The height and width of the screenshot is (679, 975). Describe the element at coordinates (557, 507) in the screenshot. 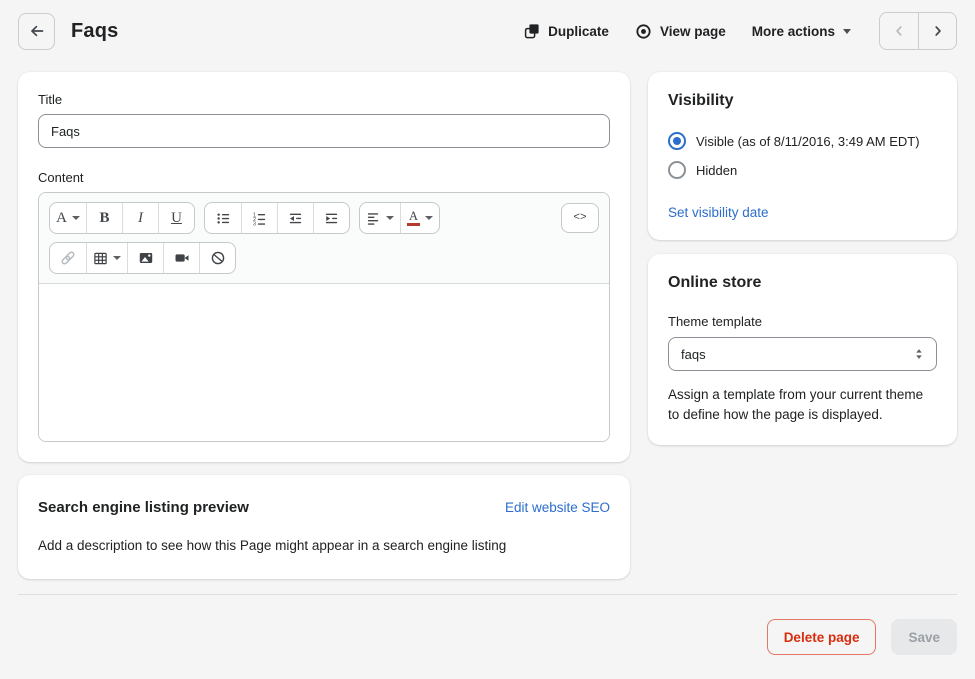

I see `edit-website-seo-link: Edit website SEO` at that location.